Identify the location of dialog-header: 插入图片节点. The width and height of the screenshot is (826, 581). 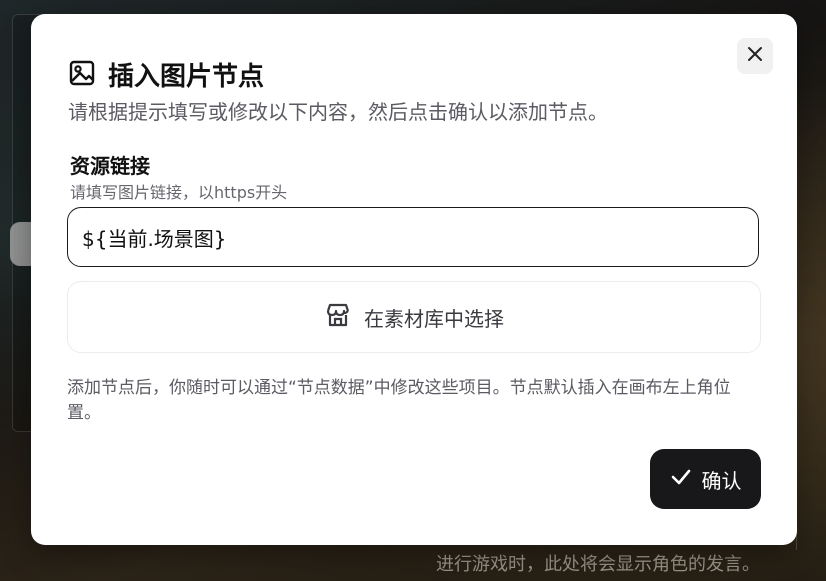
(166, 74).